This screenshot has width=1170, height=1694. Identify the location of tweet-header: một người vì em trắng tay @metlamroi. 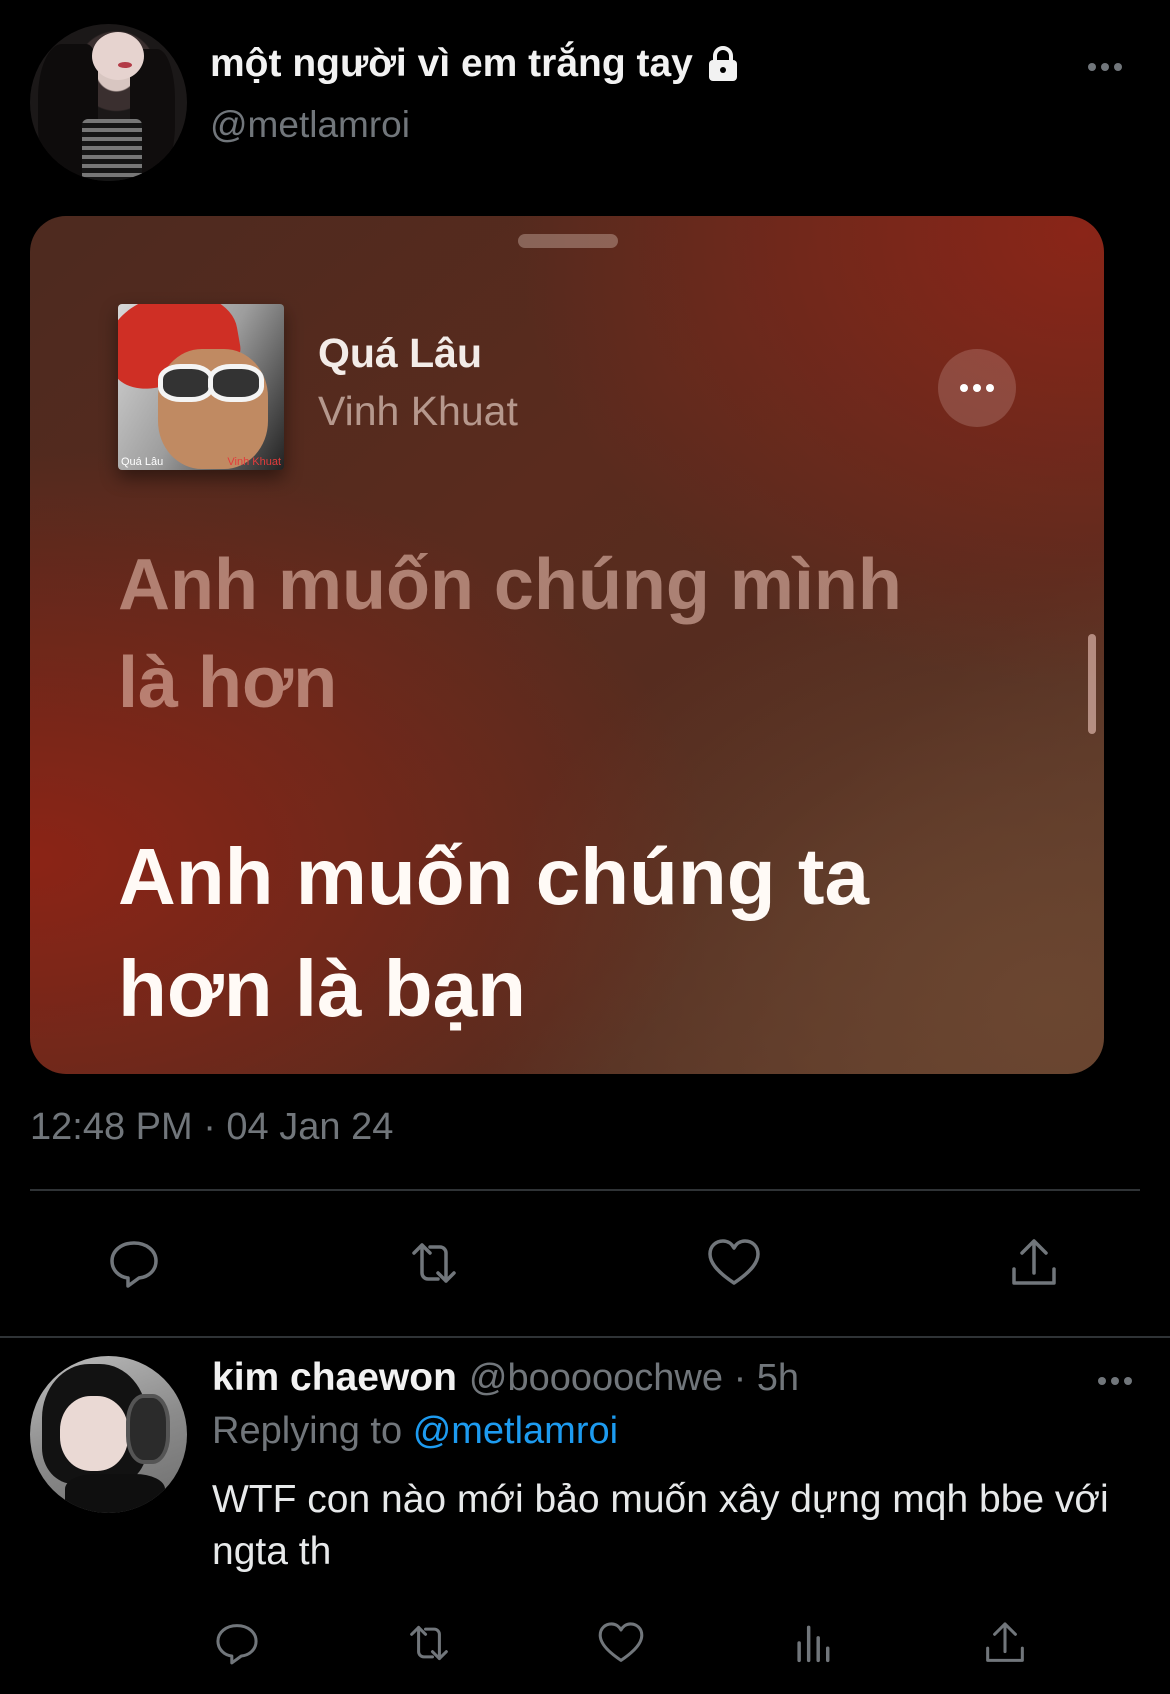
(585, 102).